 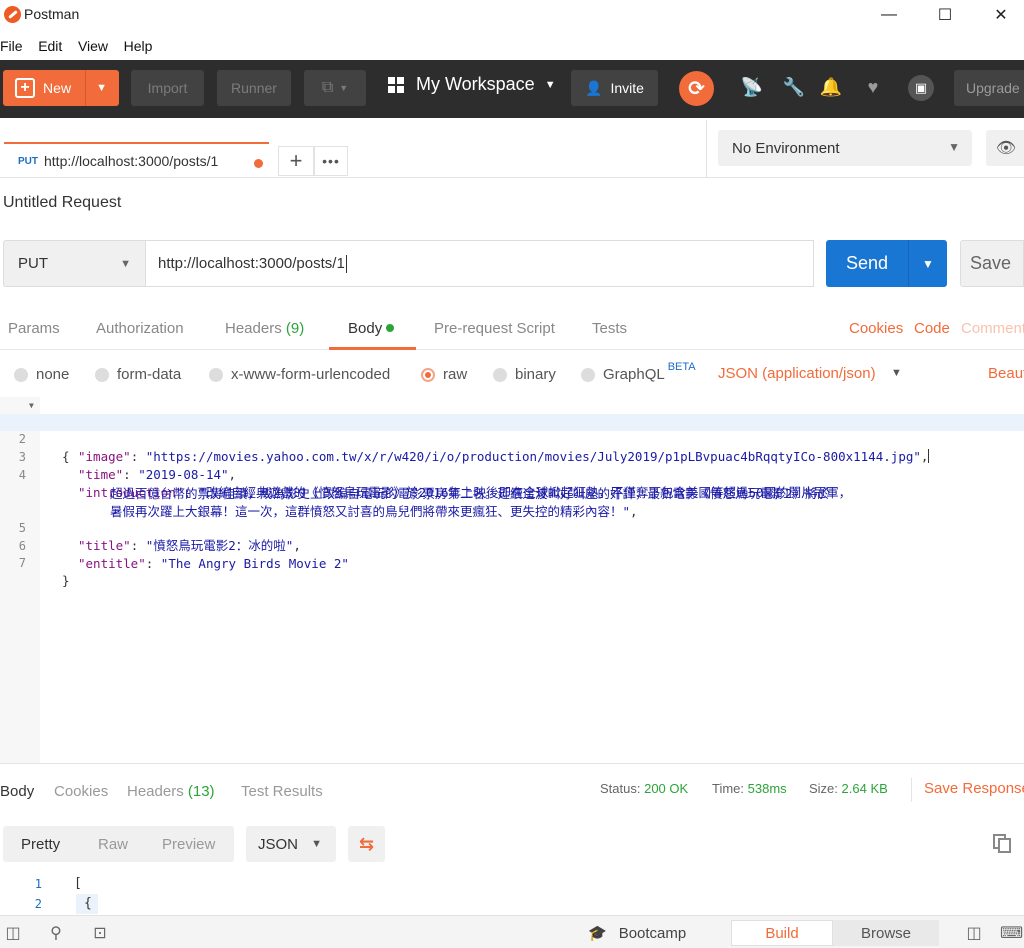 What do you see at coordinates (1003, 844) in the screenshot?
I see `copy-icon` at bounding box center [1003, 844].